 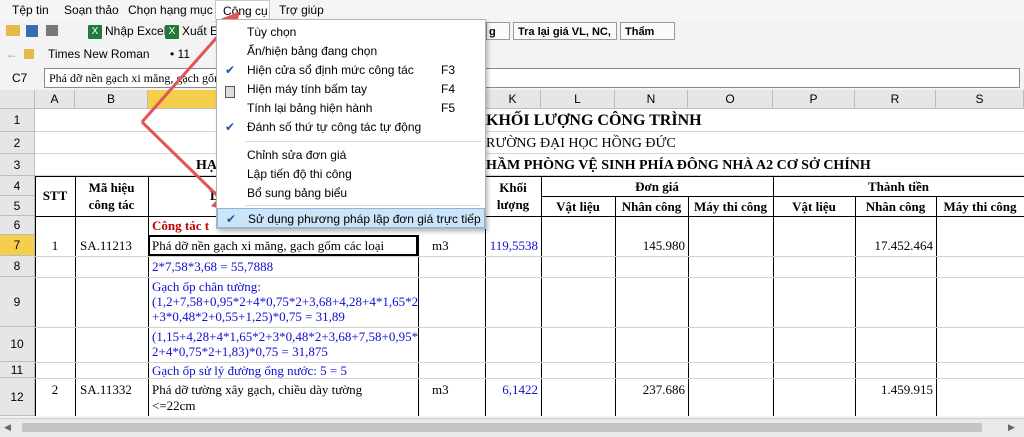 I want to click on menu-item-toggle-table: Ẩn/hiện bảng đang chọn, so click(x=351, y=51).